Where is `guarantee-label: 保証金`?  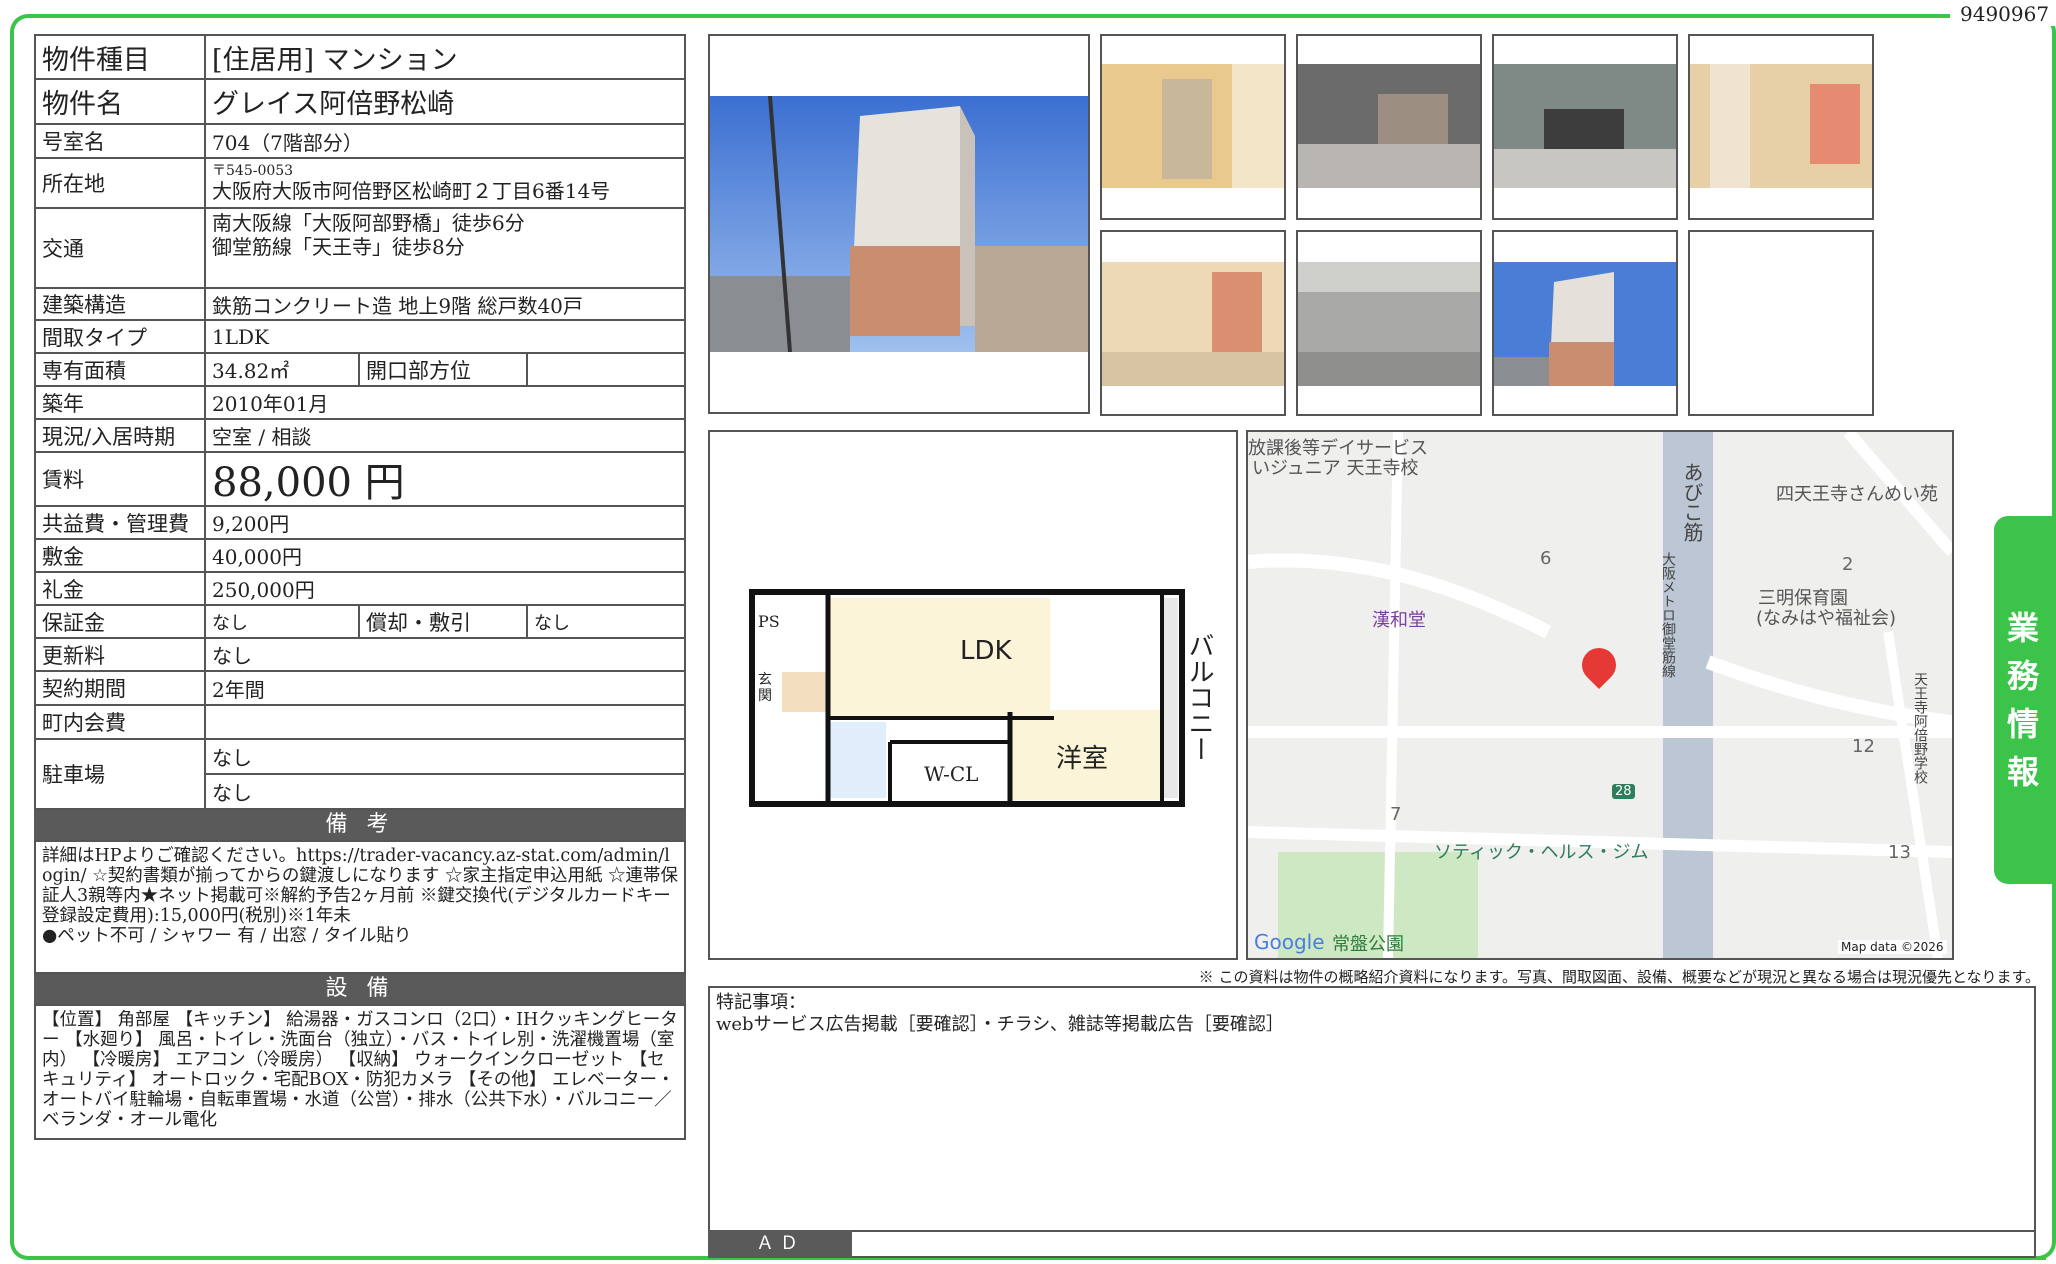 guarantee-label: 保証金 is located at coordinates (121, 621).